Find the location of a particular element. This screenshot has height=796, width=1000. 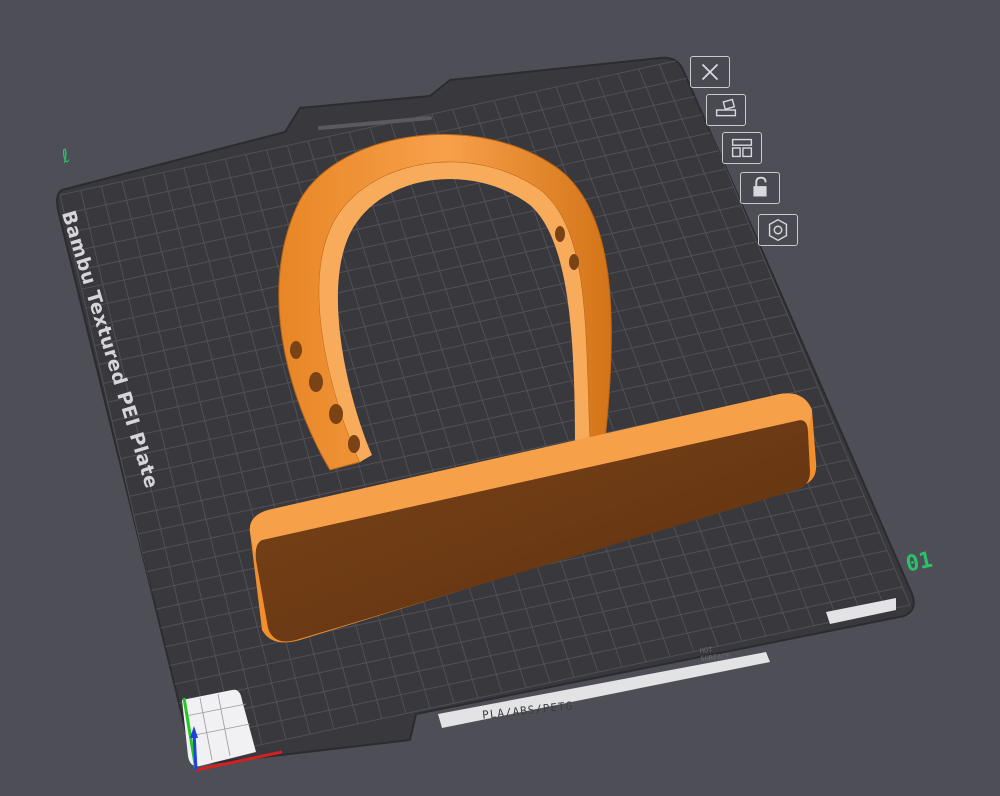

close-icon is located at coordinates (710, 72).